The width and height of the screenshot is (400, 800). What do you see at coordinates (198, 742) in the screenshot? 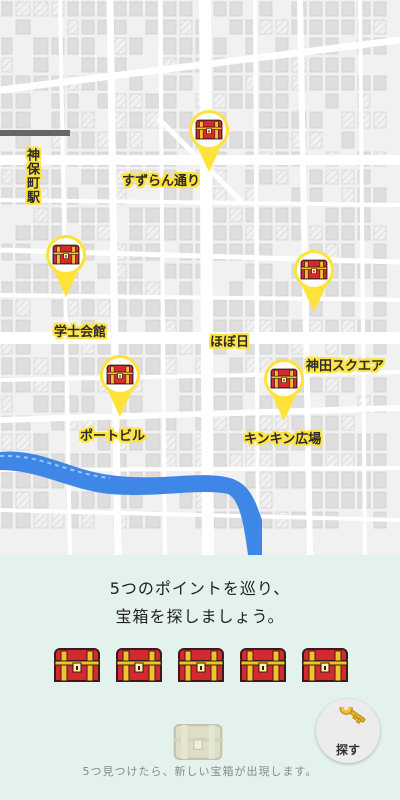
I see `locked-chest-icon` at bounding box center [198, 742].